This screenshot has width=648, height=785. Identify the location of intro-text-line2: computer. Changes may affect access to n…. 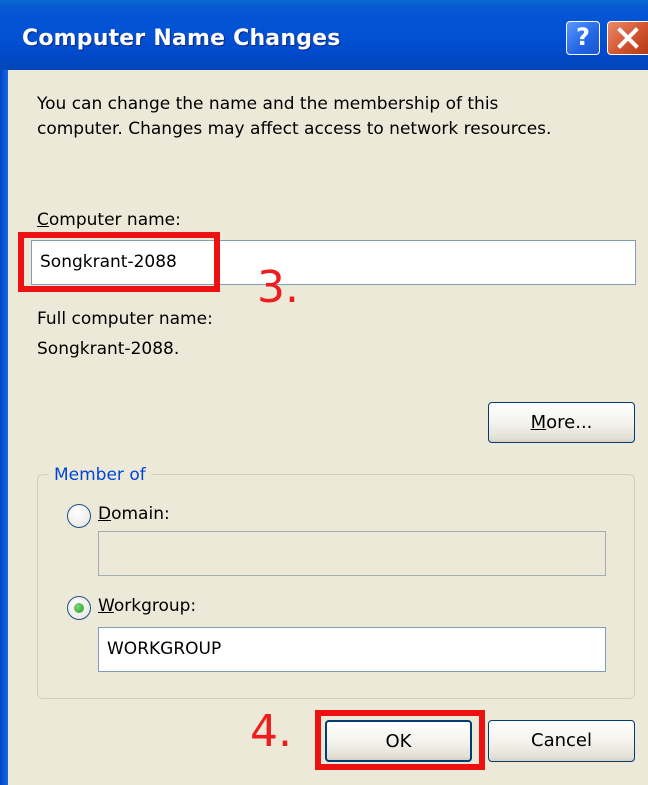
(294, 129).